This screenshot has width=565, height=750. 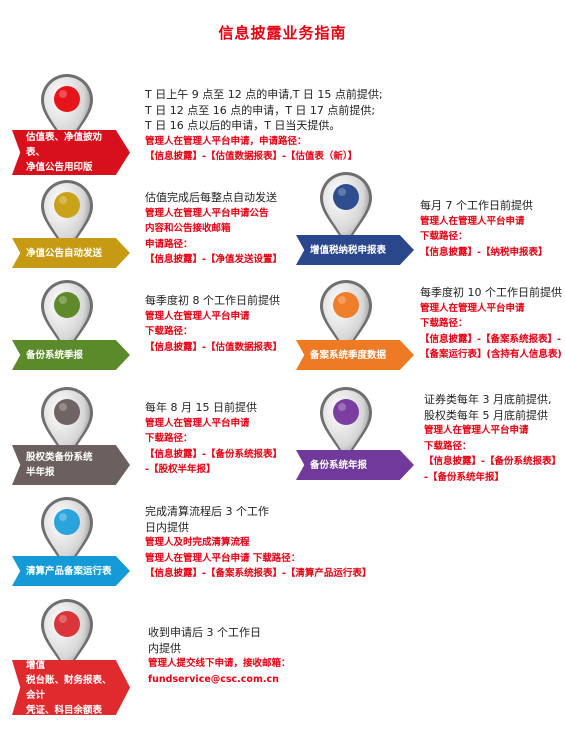 What do you see at coordinates (226, 141) in the screenshot?
I see `instruction-line: 管理人在管理人平台申请，申请路径：` at bounding box center [226, 141].